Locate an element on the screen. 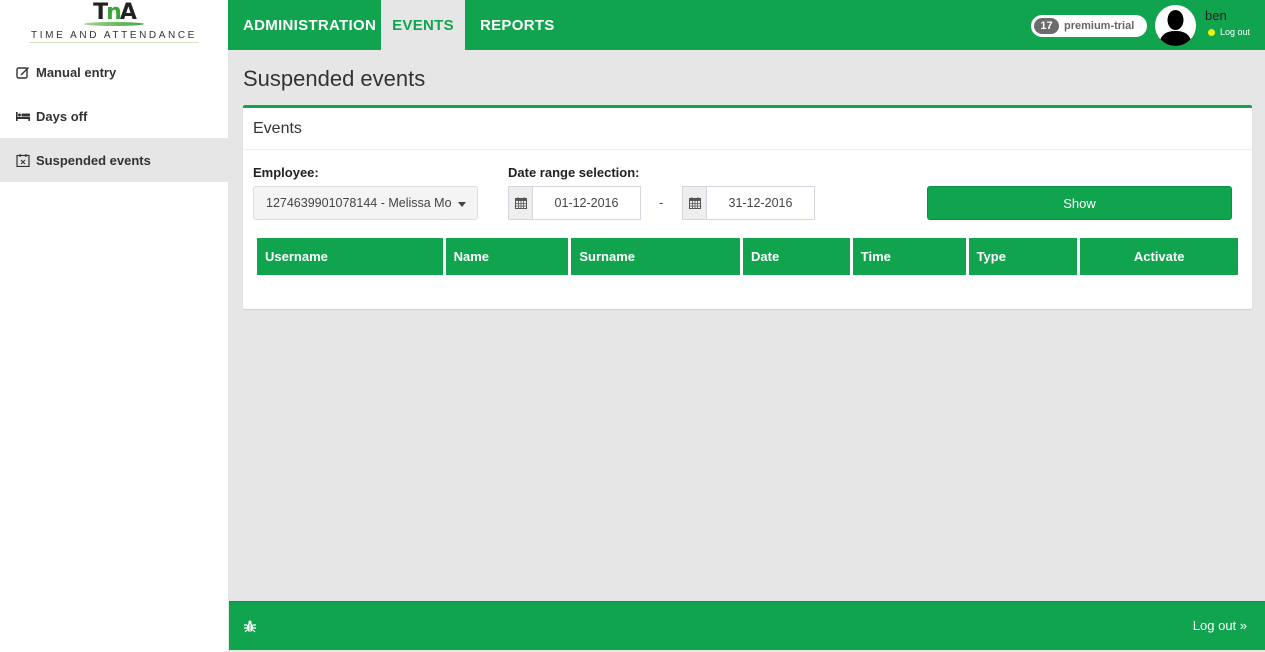 The height and width of the screenshot is (652, 1265). logo-subtitle: TIME AND ATTENDANCE is located at coordinates (114, 36).